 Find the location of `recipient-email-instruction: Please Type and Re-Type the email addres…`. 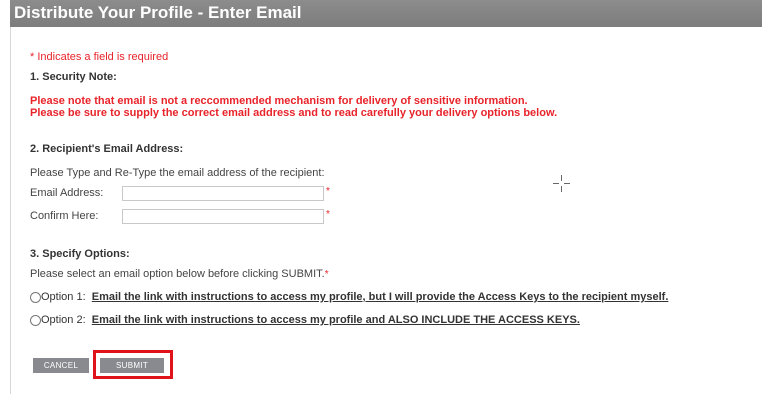

recipient-email-instruction: Please Type and Re-Type the email addres… is located at coordinates (177, 173).